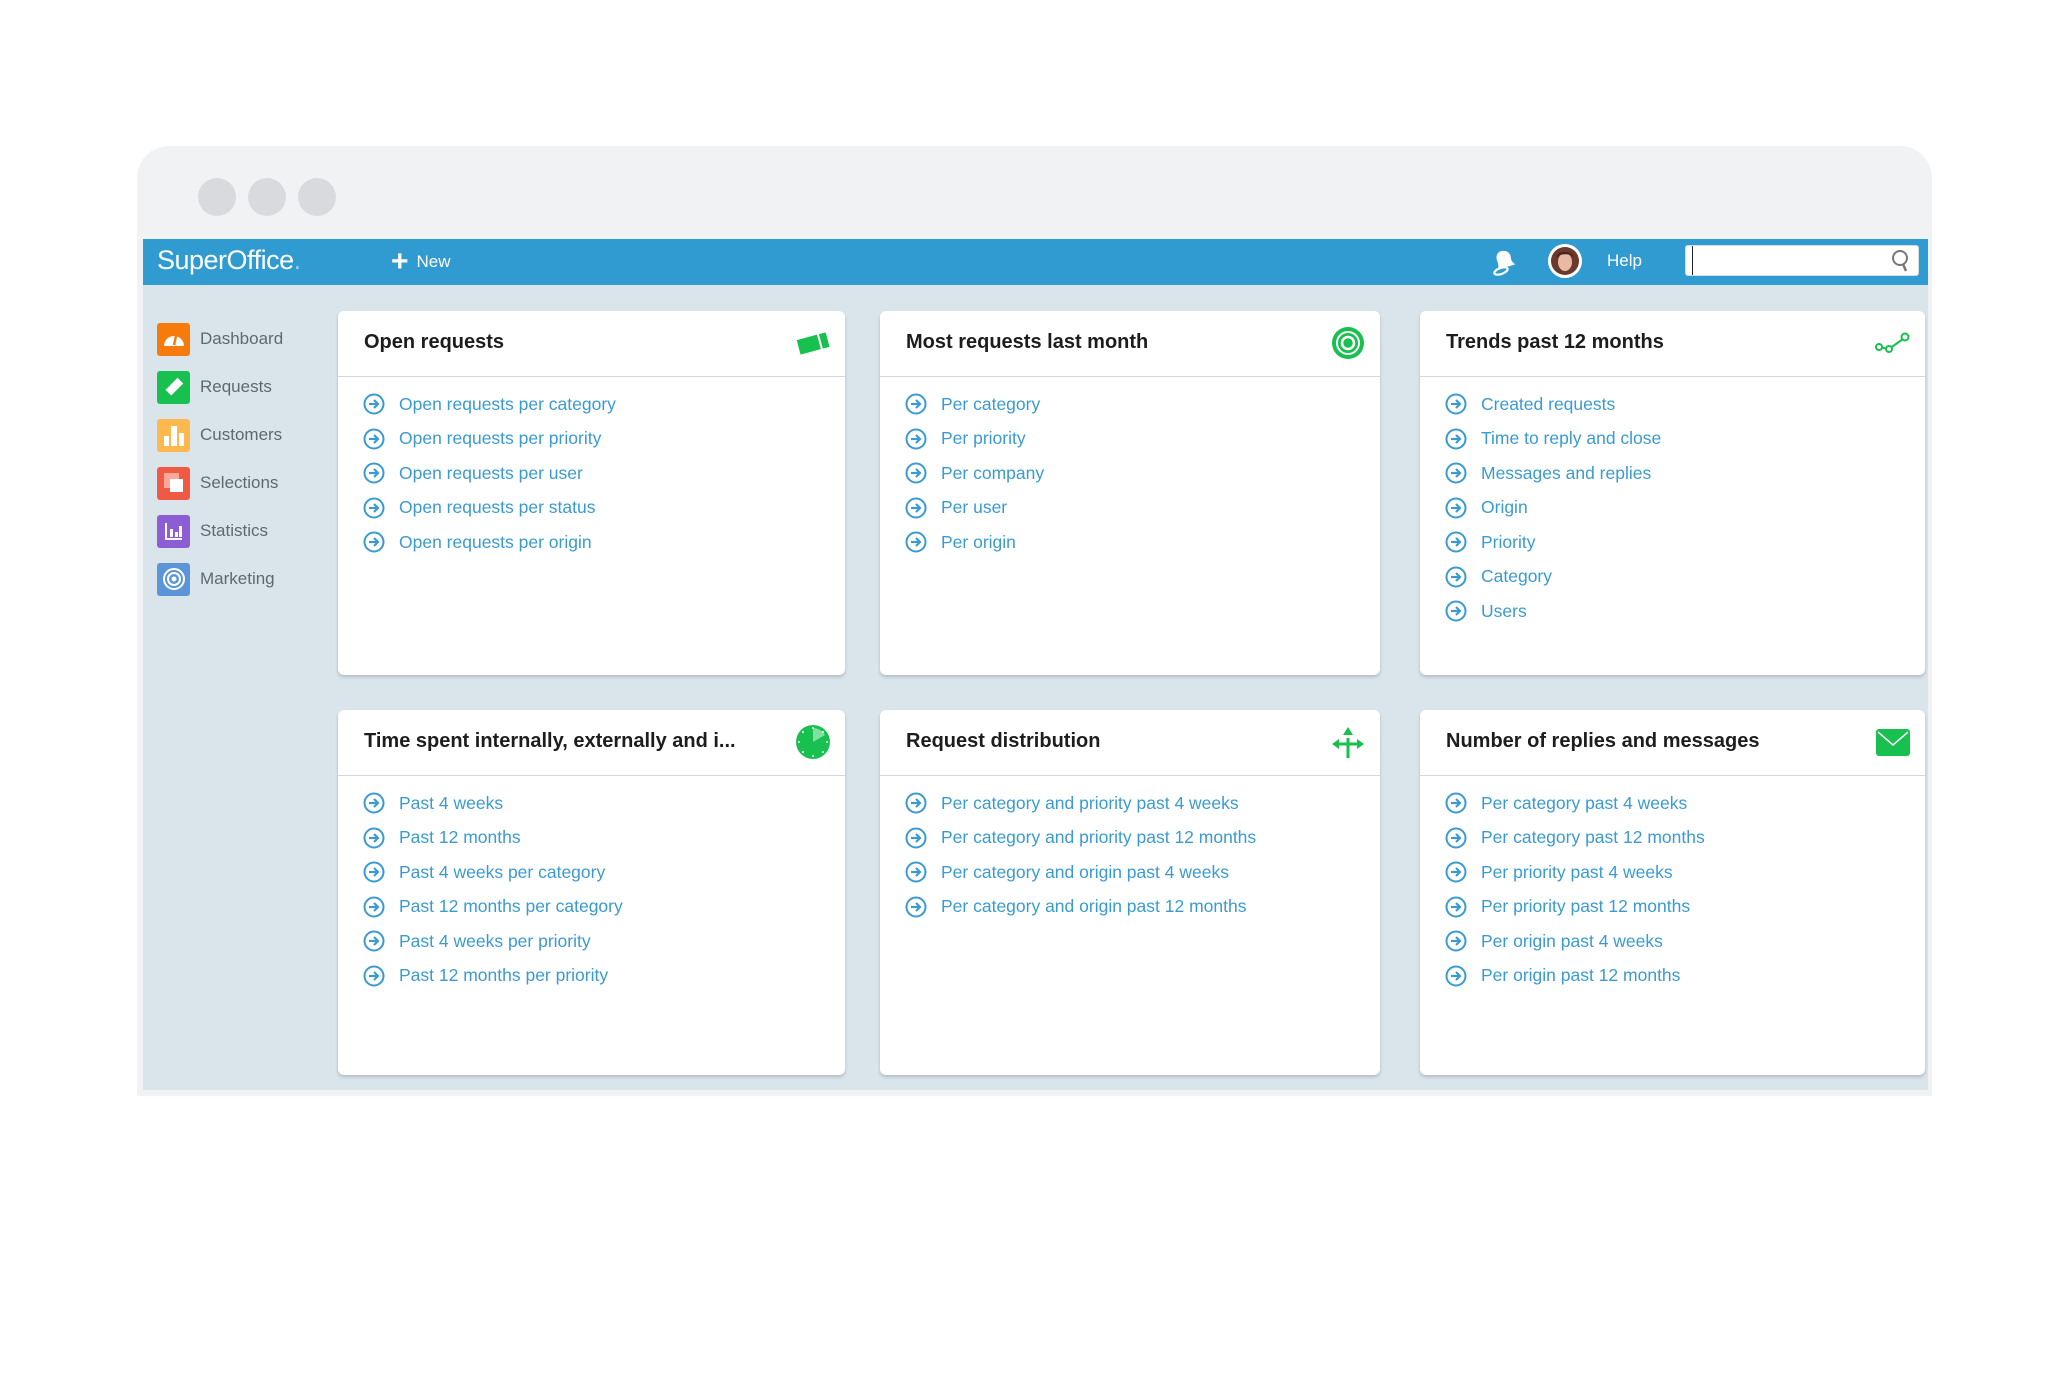  I want to click on superoffice-logo: SuperOffice., so click(229, 260).